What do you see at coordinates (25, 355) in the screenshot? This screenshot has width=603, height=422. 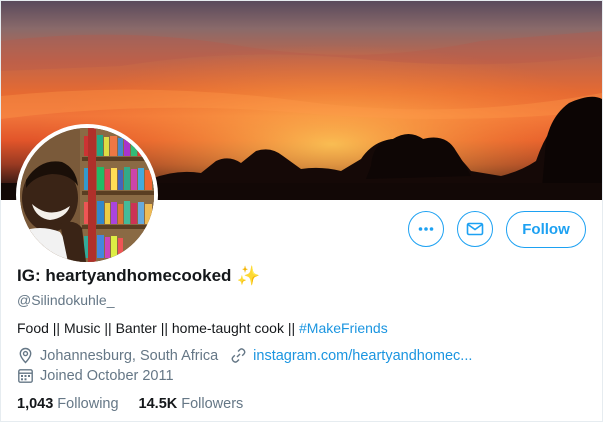 I see `location-pin-icon` at bounding box center [25, 355].